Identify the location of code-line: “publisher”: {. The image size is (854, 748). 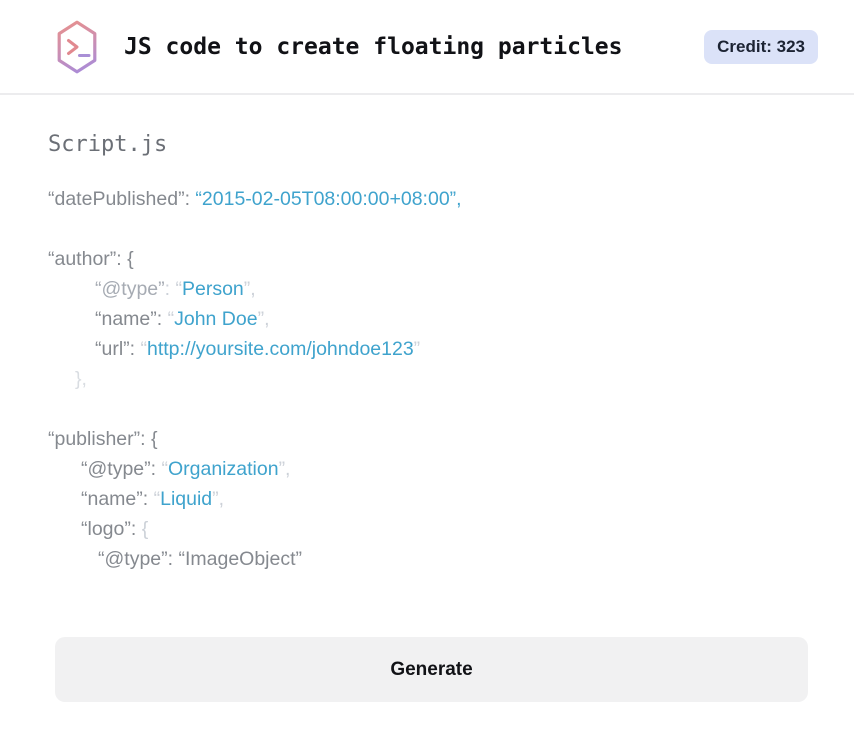
(103, 439).